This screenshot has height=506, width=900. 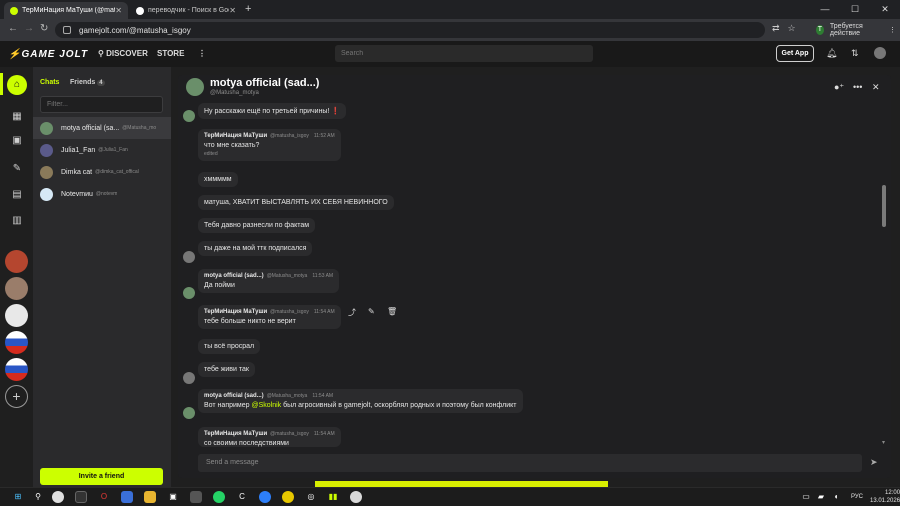 What do you see at coordinates (228, 405) in the screenshot?
I see `message-text-content: Вот например` at bounding box center [228, 405].